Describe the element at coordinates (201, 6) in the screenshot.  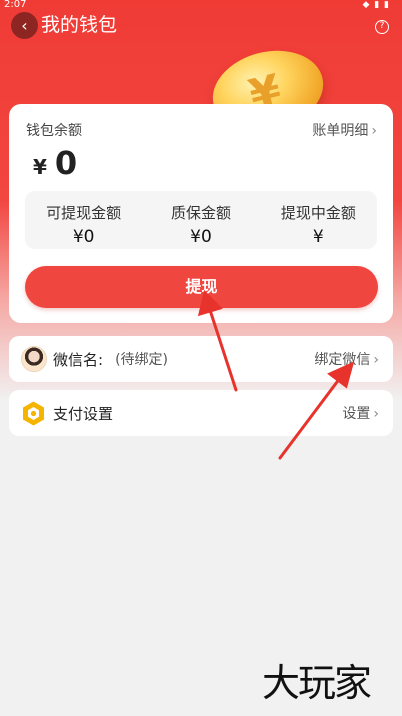
I see `status-bar: 2:07 ◆ ▮ ▮` at that location.